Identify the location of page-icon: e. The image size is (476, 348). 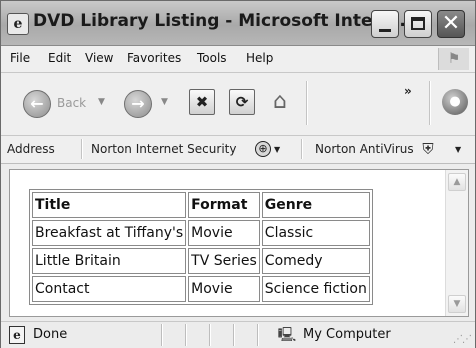
(17, 335).